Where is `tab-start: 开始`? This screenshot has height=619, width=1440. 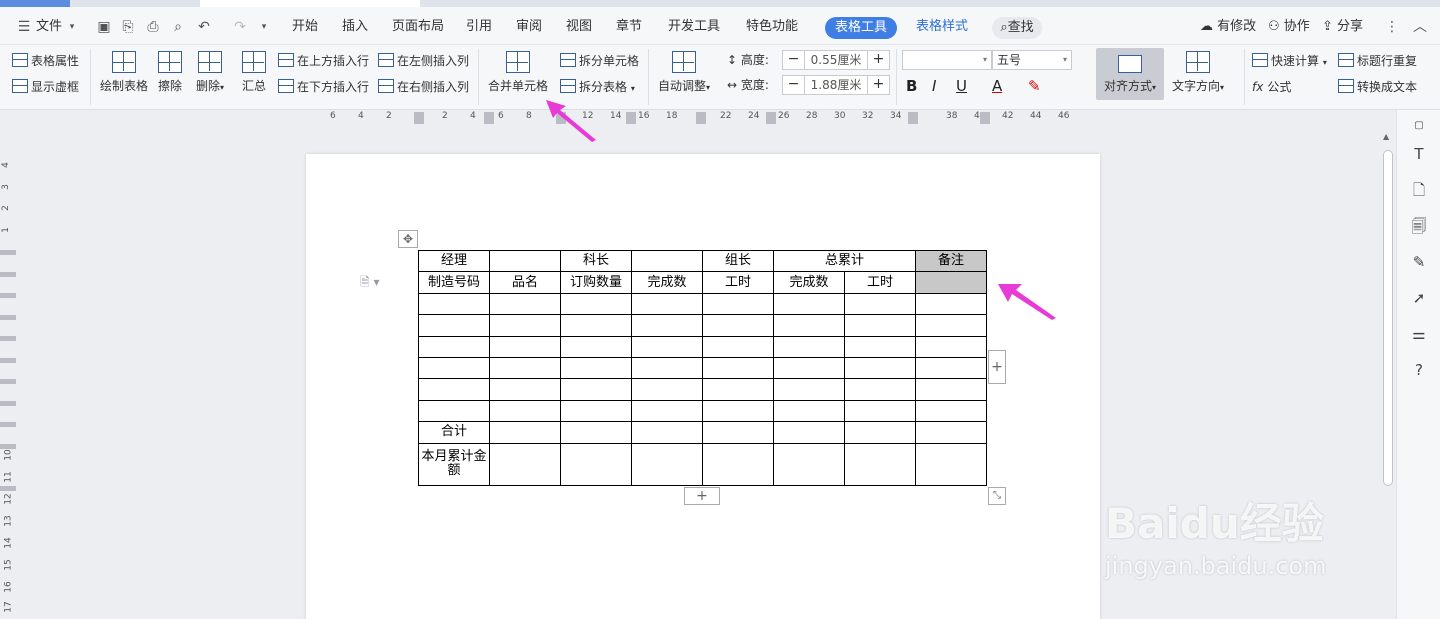 tab-start: 开始 is located at coordinates (305, 27).